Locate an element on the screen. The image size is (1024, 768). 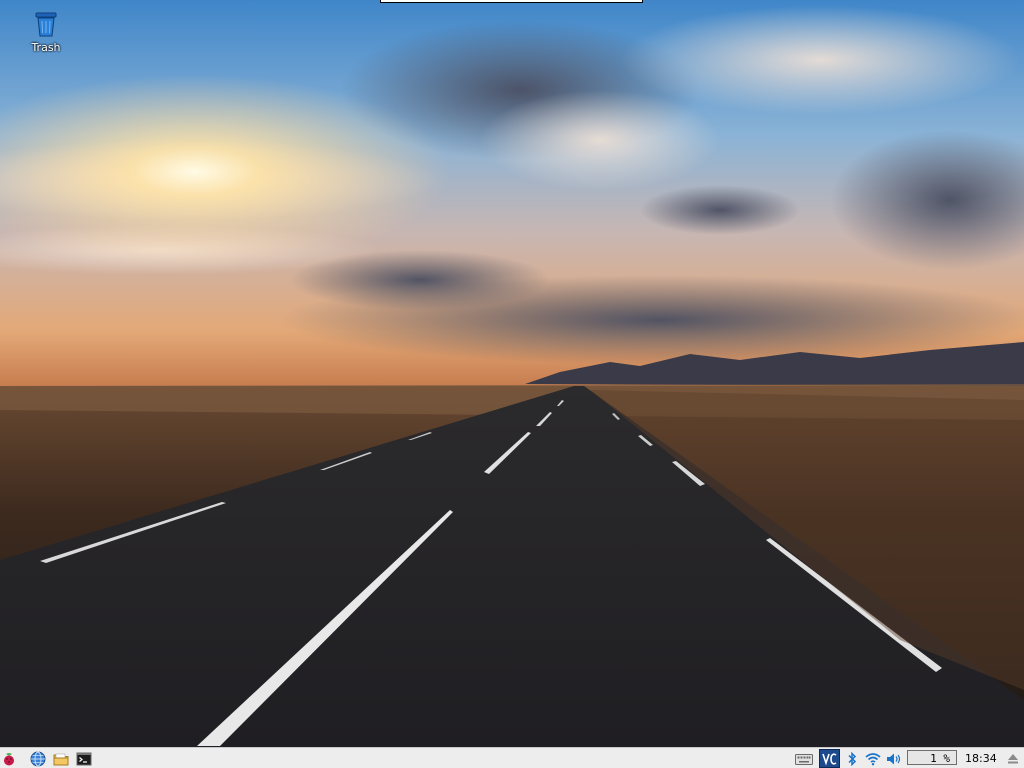
bluetooth-tray-button is located at coordinates (852, 758).